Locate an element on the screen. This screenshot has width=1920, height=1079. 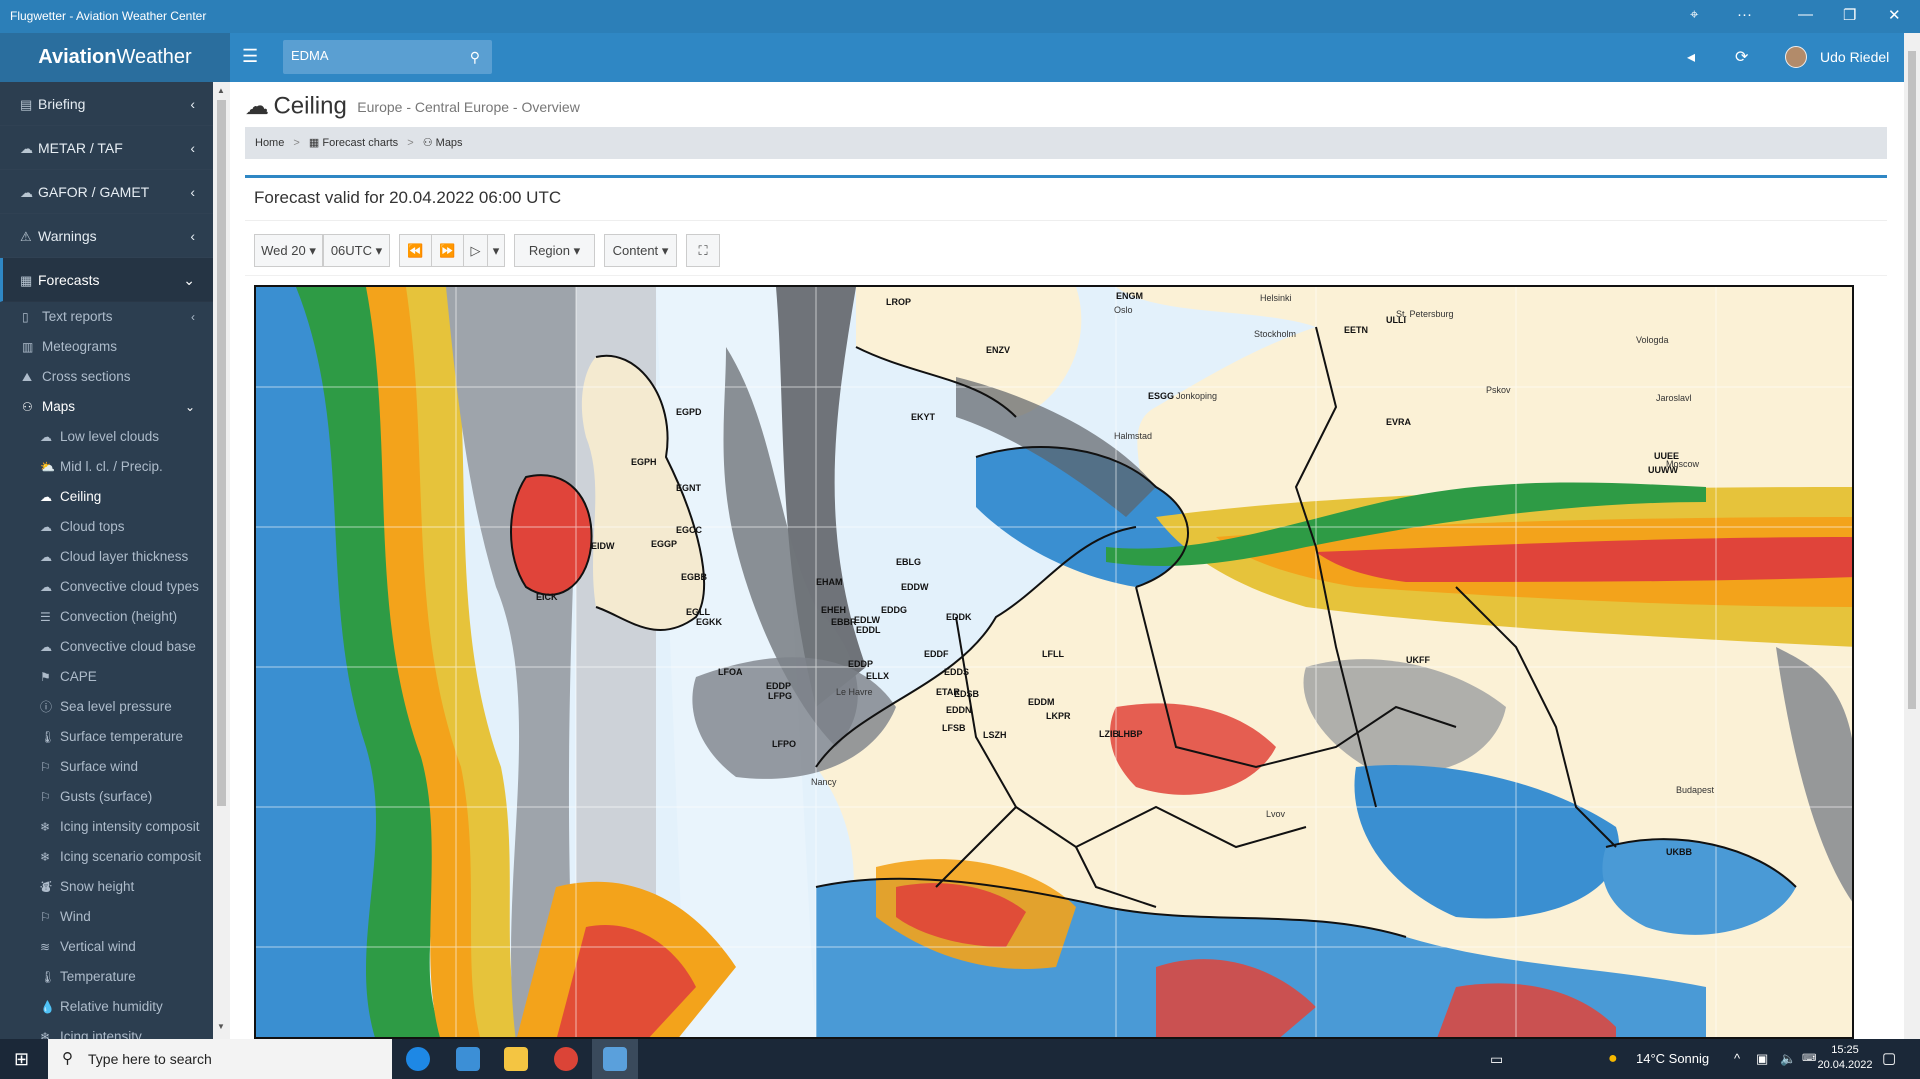
map-label: Jonkoping is located at coordinates (1197, 396).